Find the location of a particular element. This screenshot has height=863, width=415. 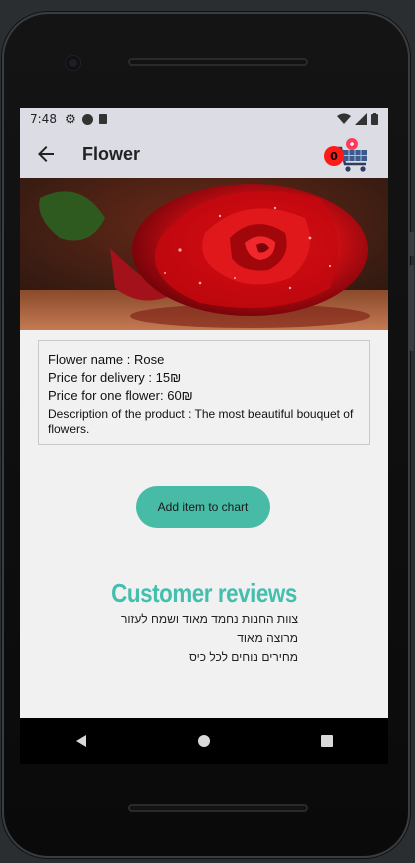

sd-card-icon is located at coordinates (102, 119).